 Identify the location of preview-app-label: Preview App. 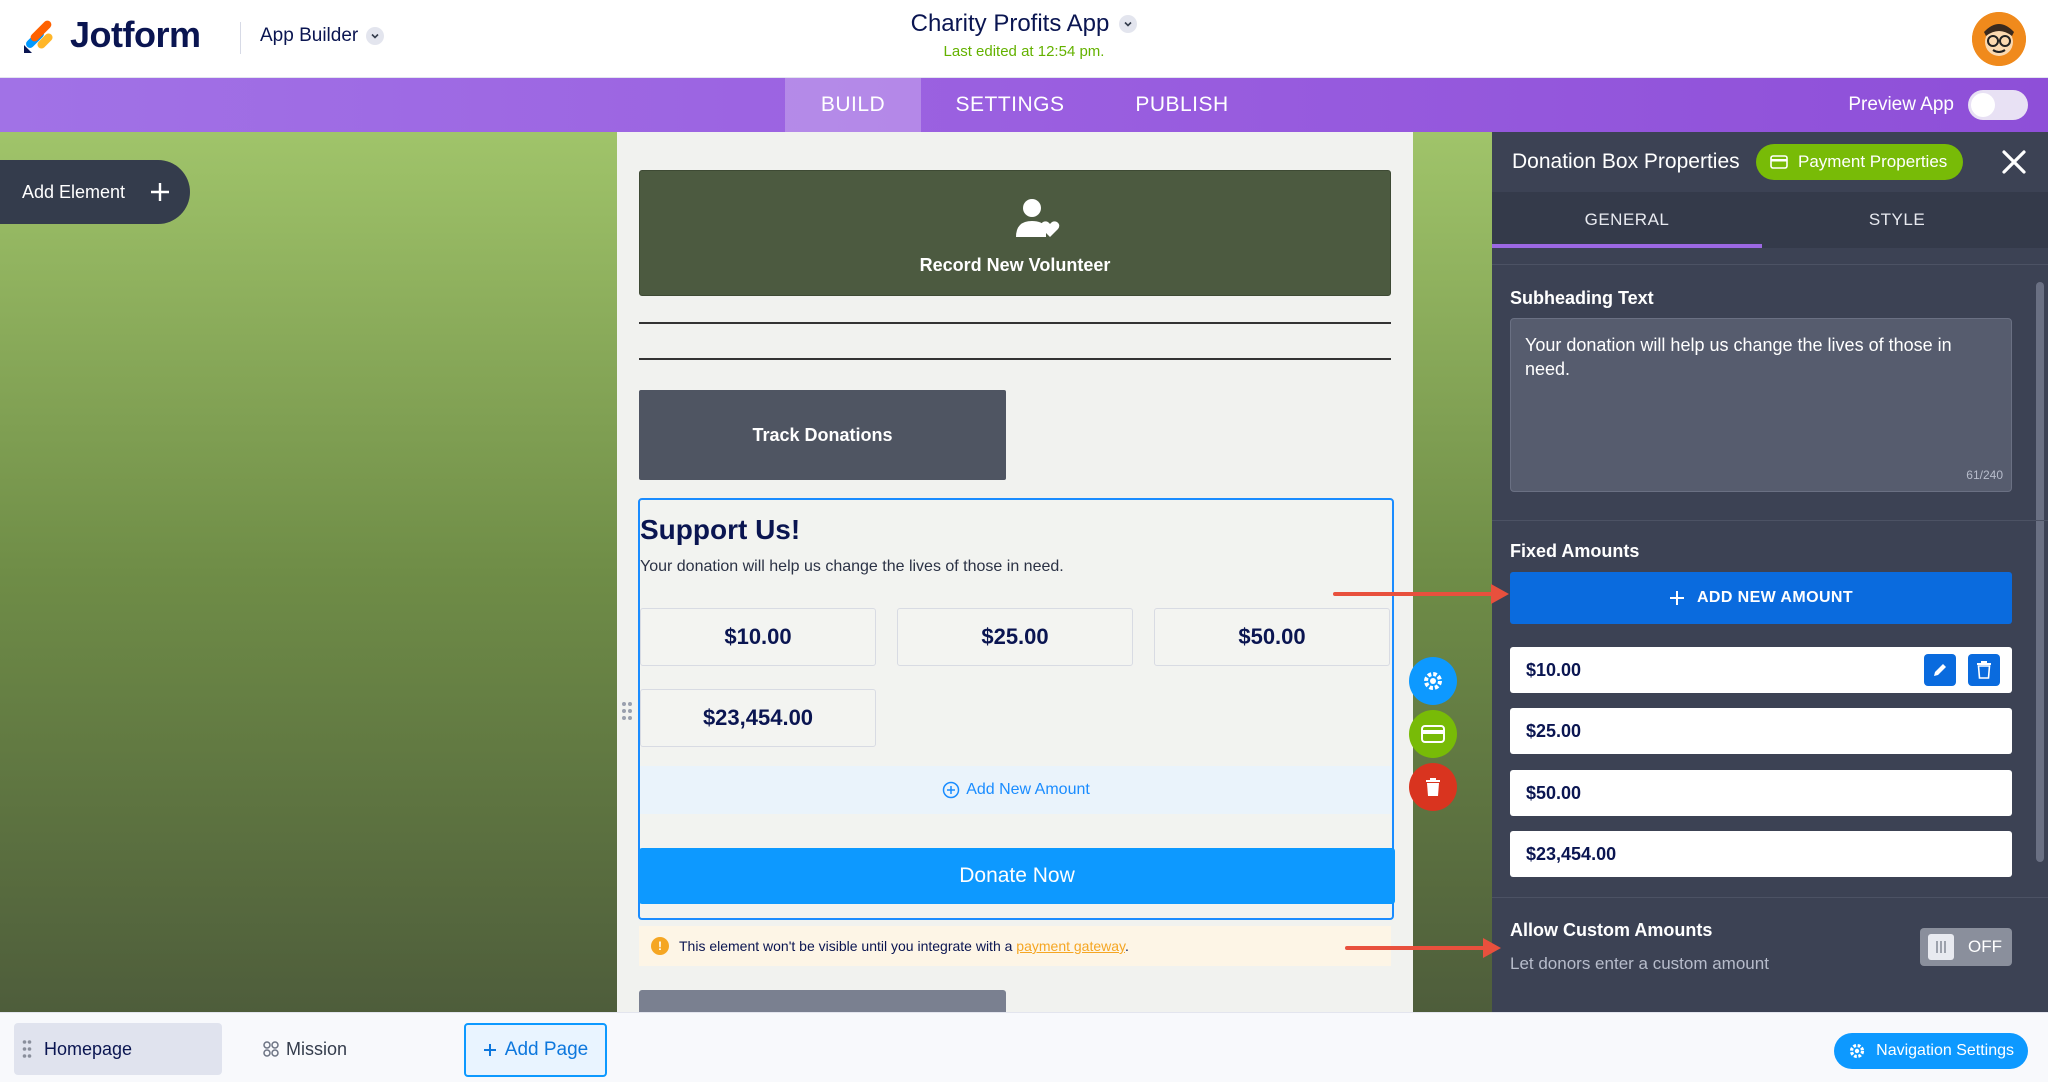
(1901, 104).